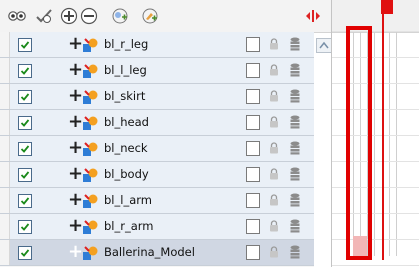 This screenshot has width=419, height=267. I want to click on layer-row: + bl_head, so click(157, 123).